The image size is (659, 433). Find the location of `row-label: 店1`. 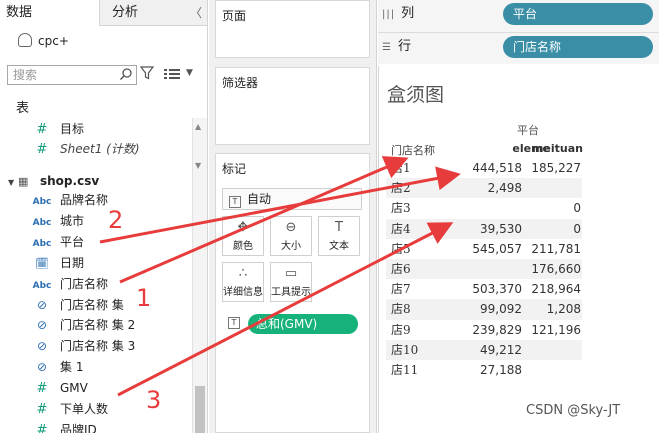

row-label: 店1 is located at coordinates (401, 168).